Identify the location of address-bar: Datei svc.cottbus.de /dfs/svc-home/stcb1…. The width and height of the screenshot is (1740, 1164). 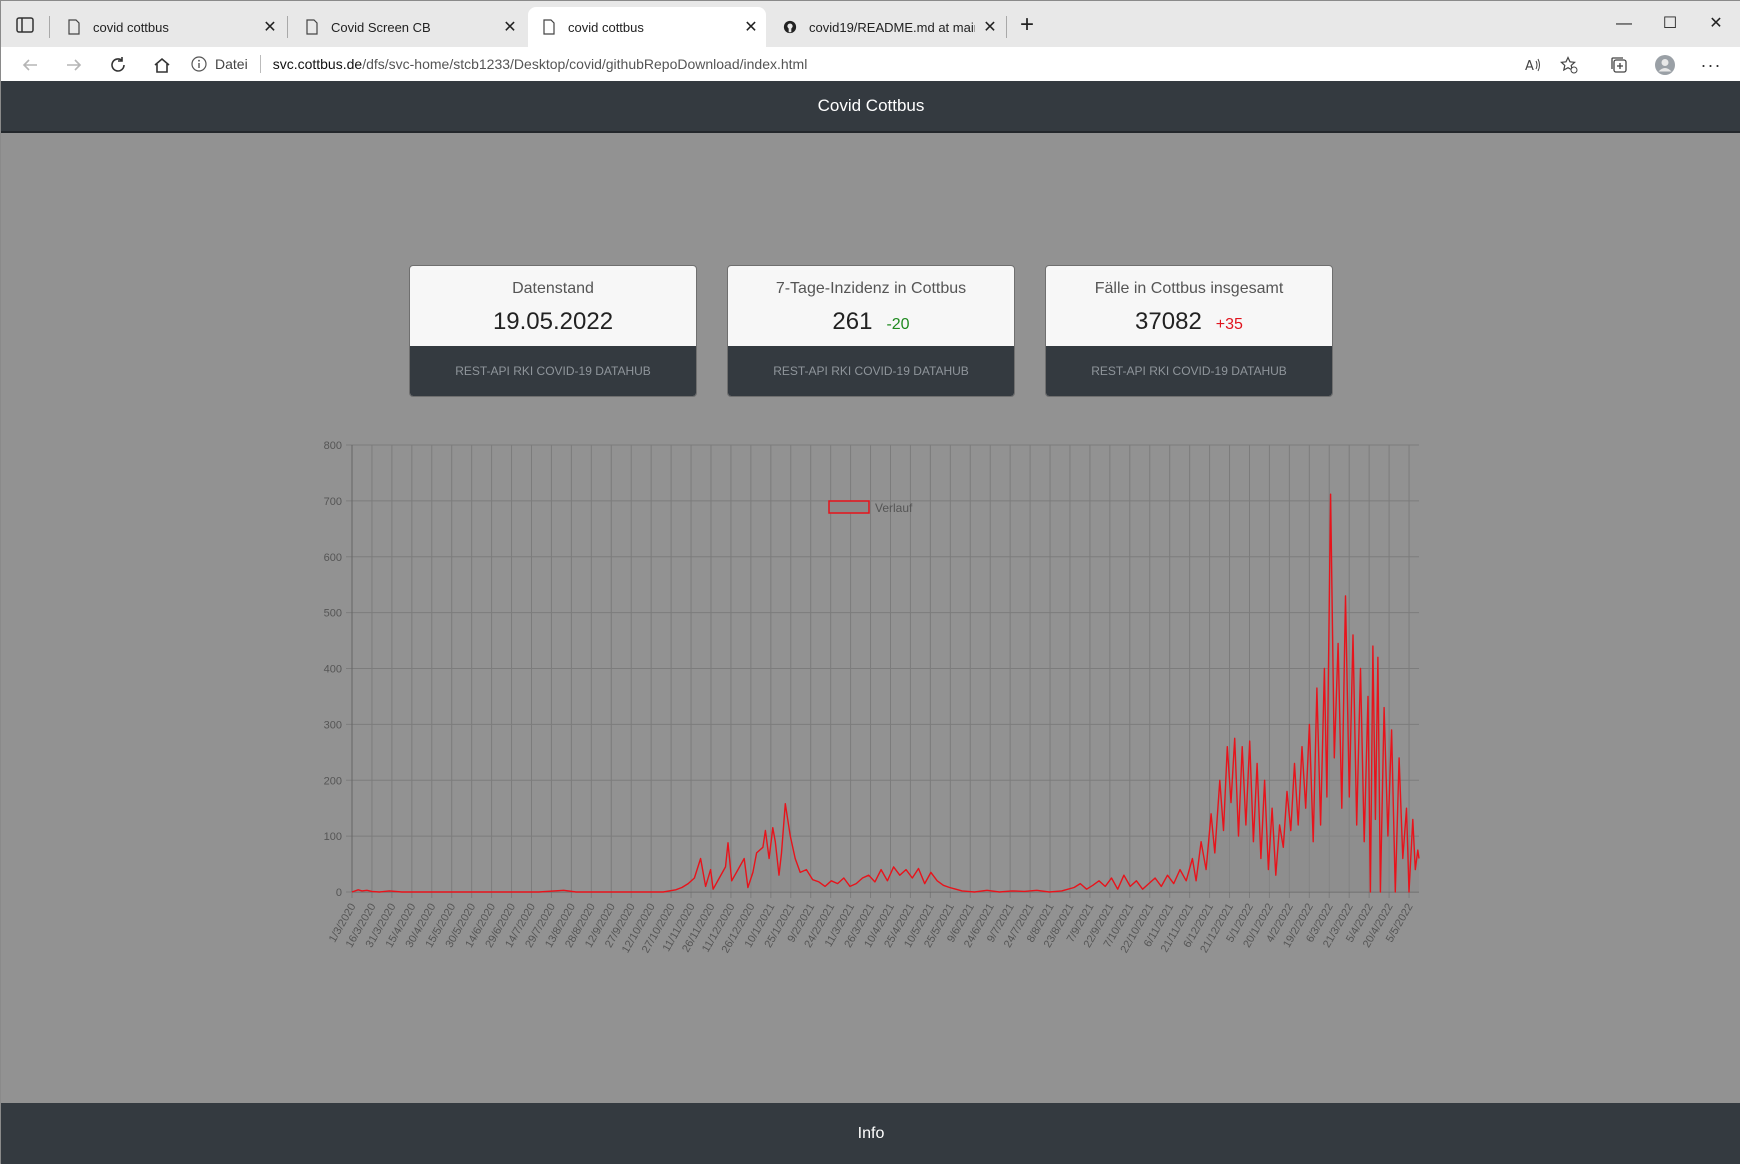
(870, 64).